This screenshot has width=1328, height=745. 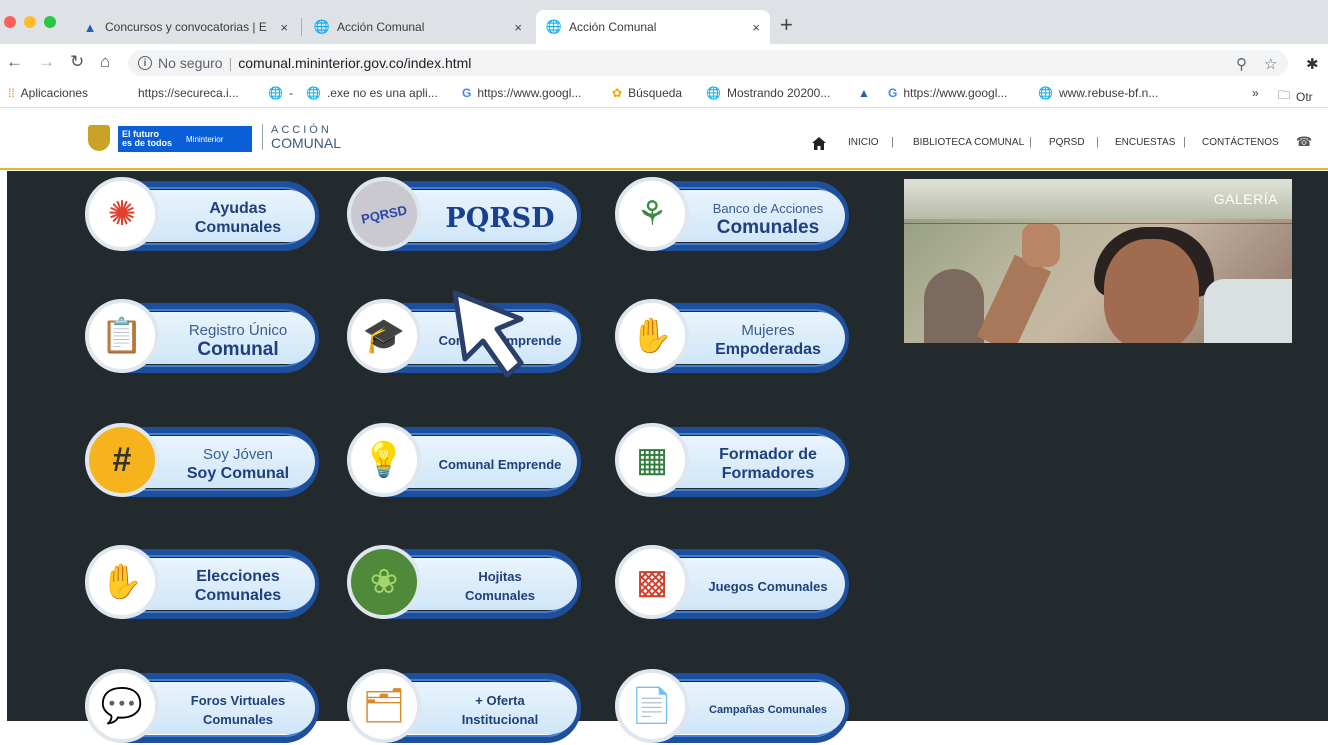 I want to click on tab-concursos: ▲ Concursos y convocatorias | E ×, so click(x=185, y=27).